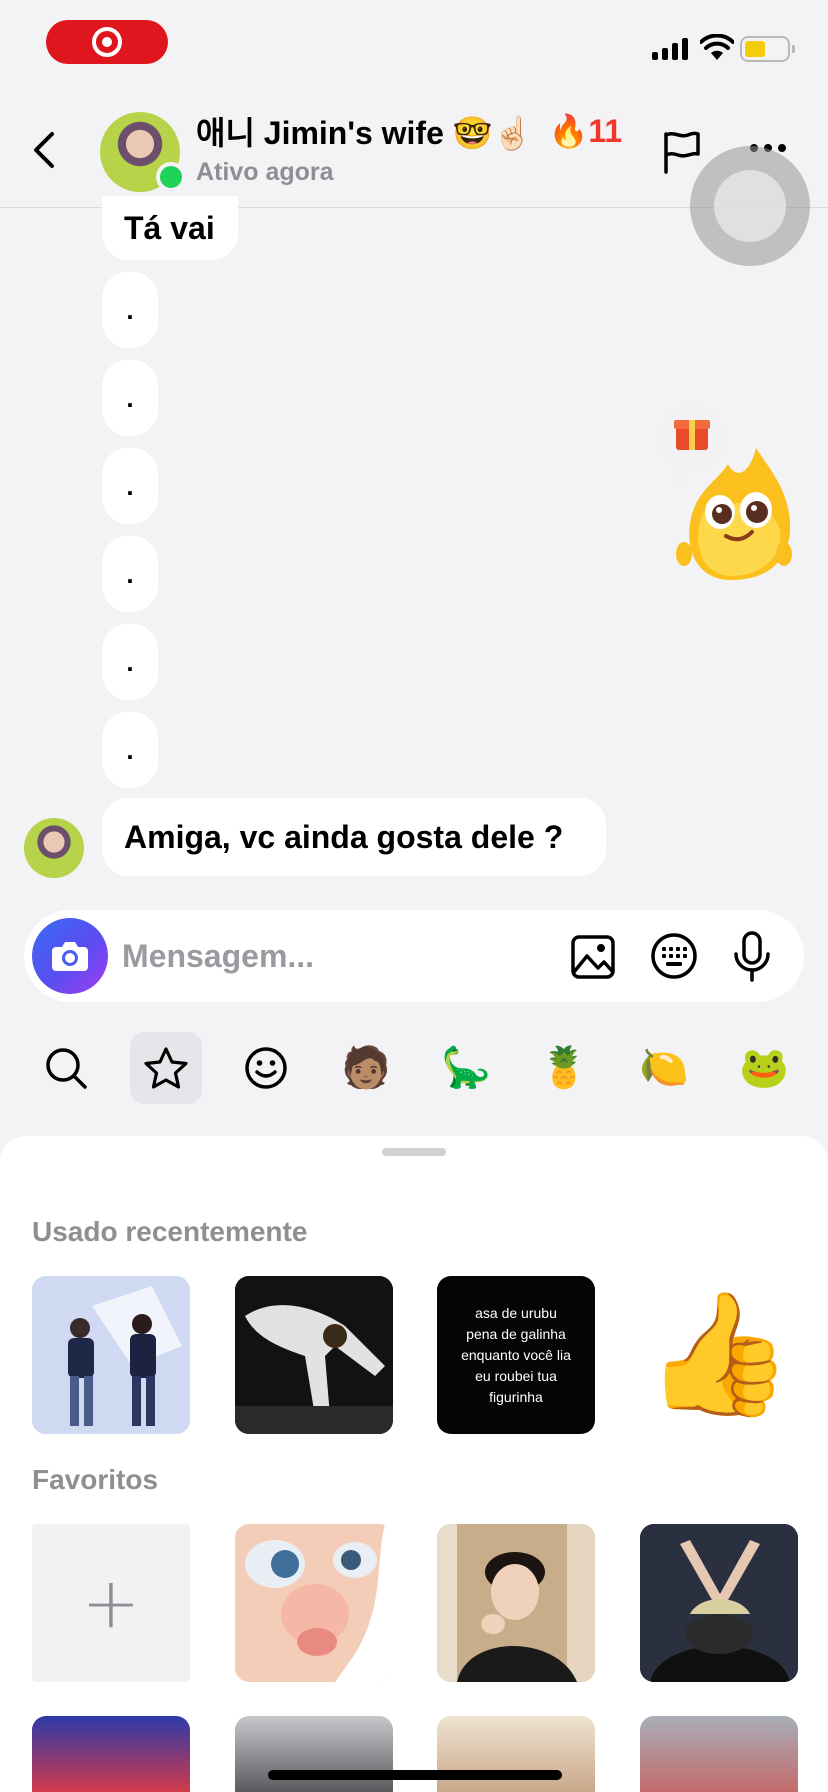 This screenshot has height=1792, width=828. I want to click on sticker-keyboard-icon, so click(674, 956).